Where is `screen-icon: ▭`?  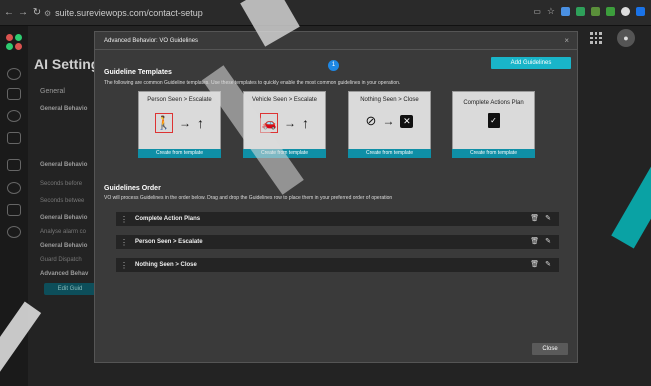
screen-icon: ▭ is located at coordinates (537, 11).